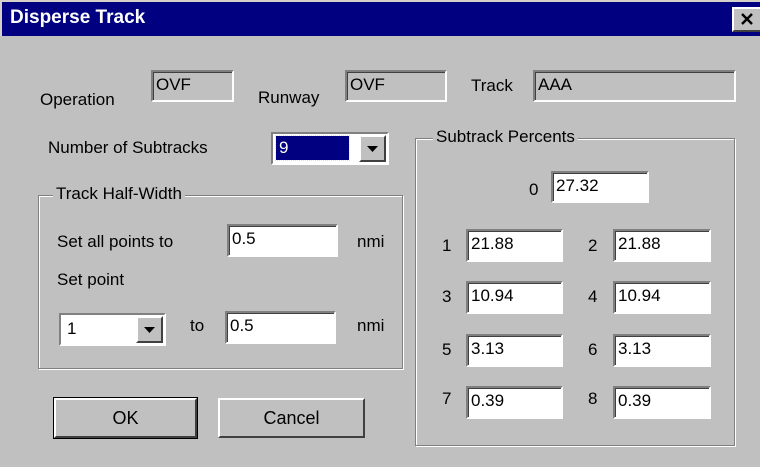  I want to click on cancel-button: Cancel, so click(291, 418).